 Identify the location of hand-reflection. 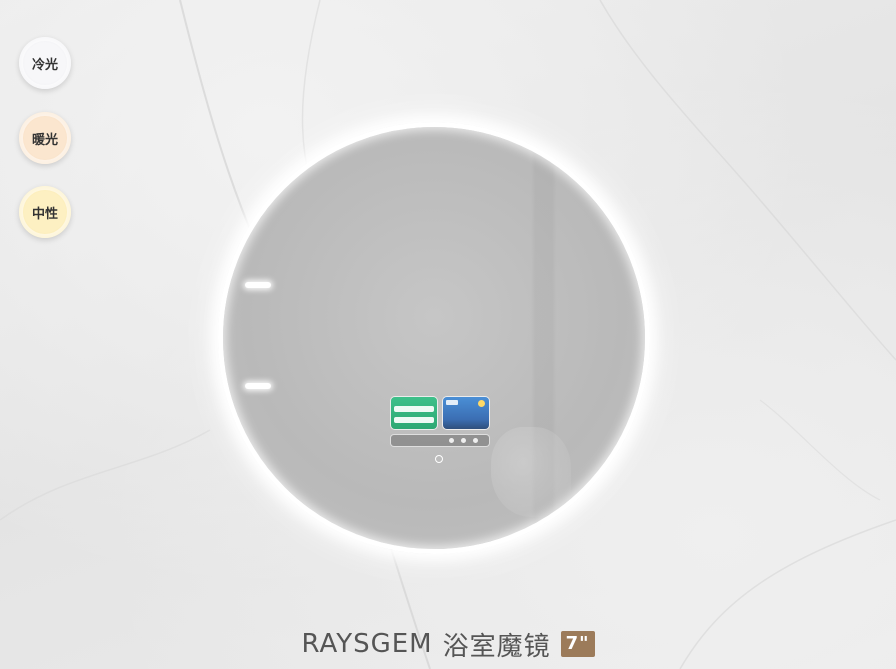
(531, 472).